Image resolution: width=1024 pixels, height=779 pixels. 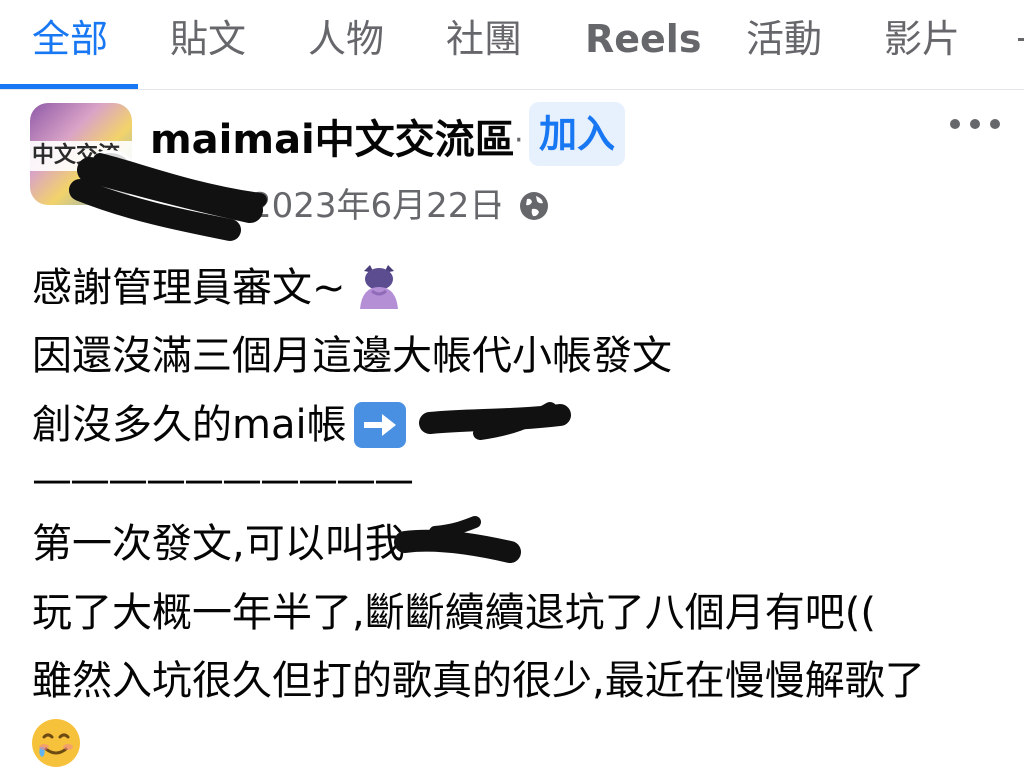 What do you see at coordinates (922, 39) in the screenshot?
I see `tab-videos: 影片` at bounding box center [922, 39].